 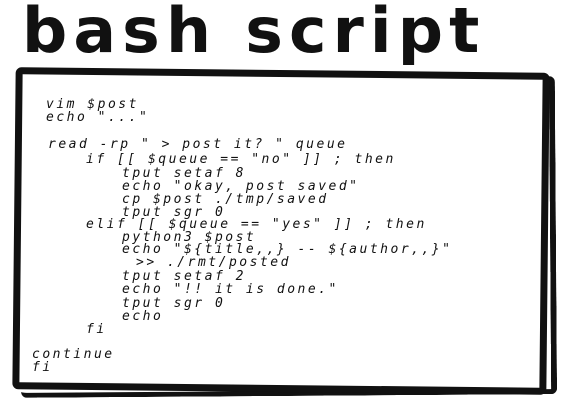 What do you see at coordinates (230, 289) in the screenshot?
I see `code-line: echo "!! it is done."` at bounding box center [230, 289].